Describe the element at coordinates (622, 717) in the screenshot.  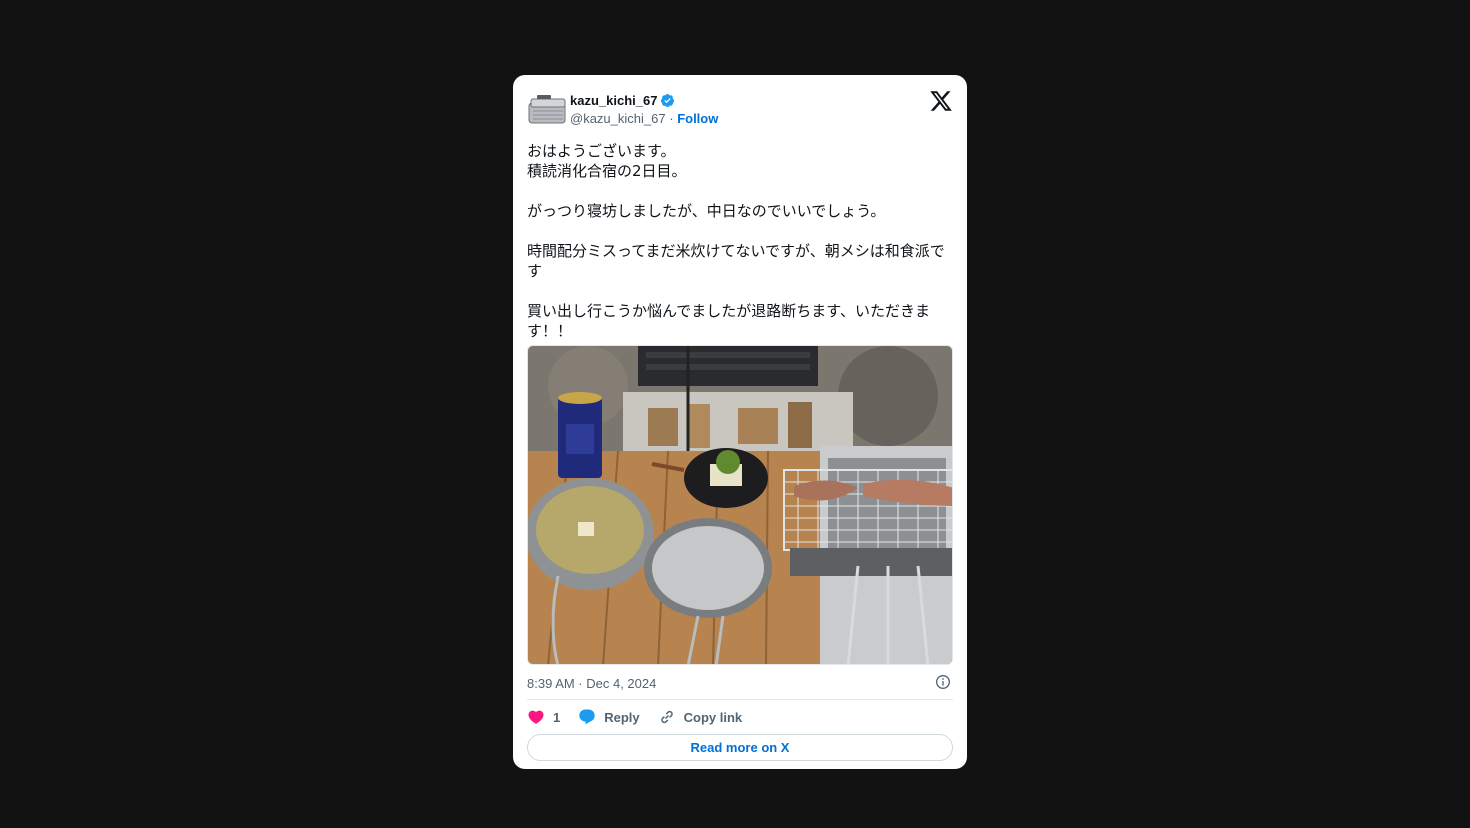
I see `reply-label: Reply` at that location.